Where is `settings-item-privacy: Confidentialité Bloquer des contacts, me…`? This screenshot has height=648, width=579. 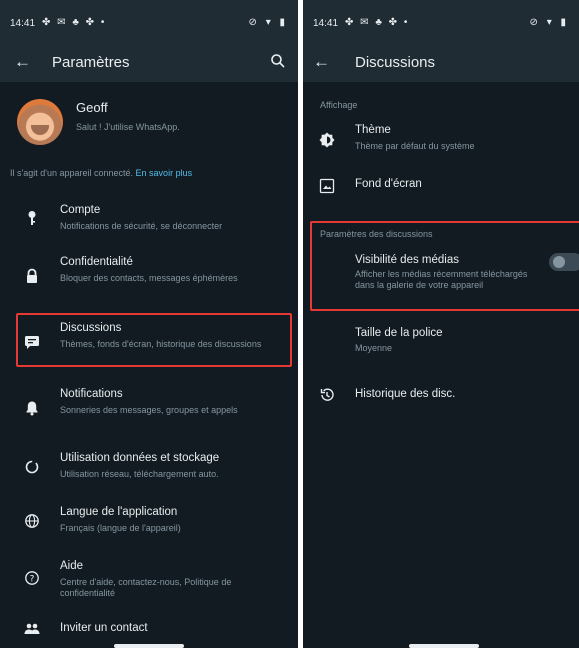 settings-item-privacy: Confidentialité Bloquer des contacts, me… is located at coordinates (149, 277).